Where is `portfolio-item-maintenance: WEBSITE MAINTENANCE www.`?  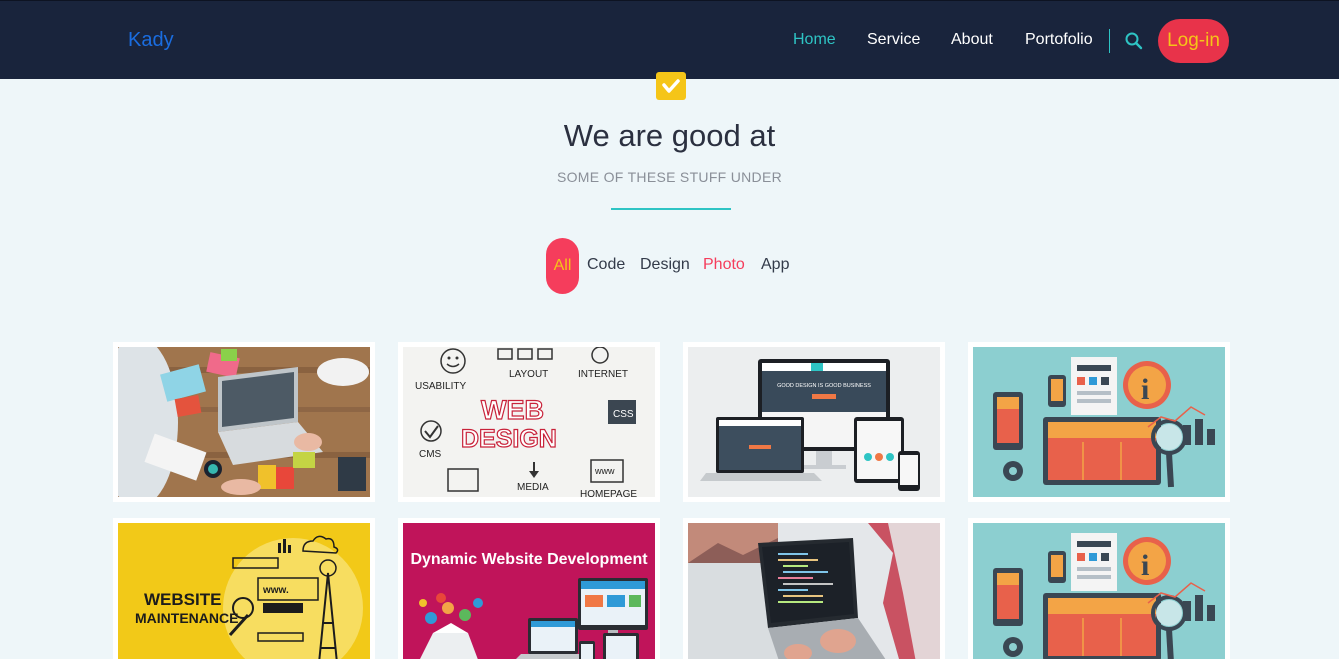 portfolio-item-maintenance: WEBSITE MAINTENANCE www. is located at coordinates (244, 588).